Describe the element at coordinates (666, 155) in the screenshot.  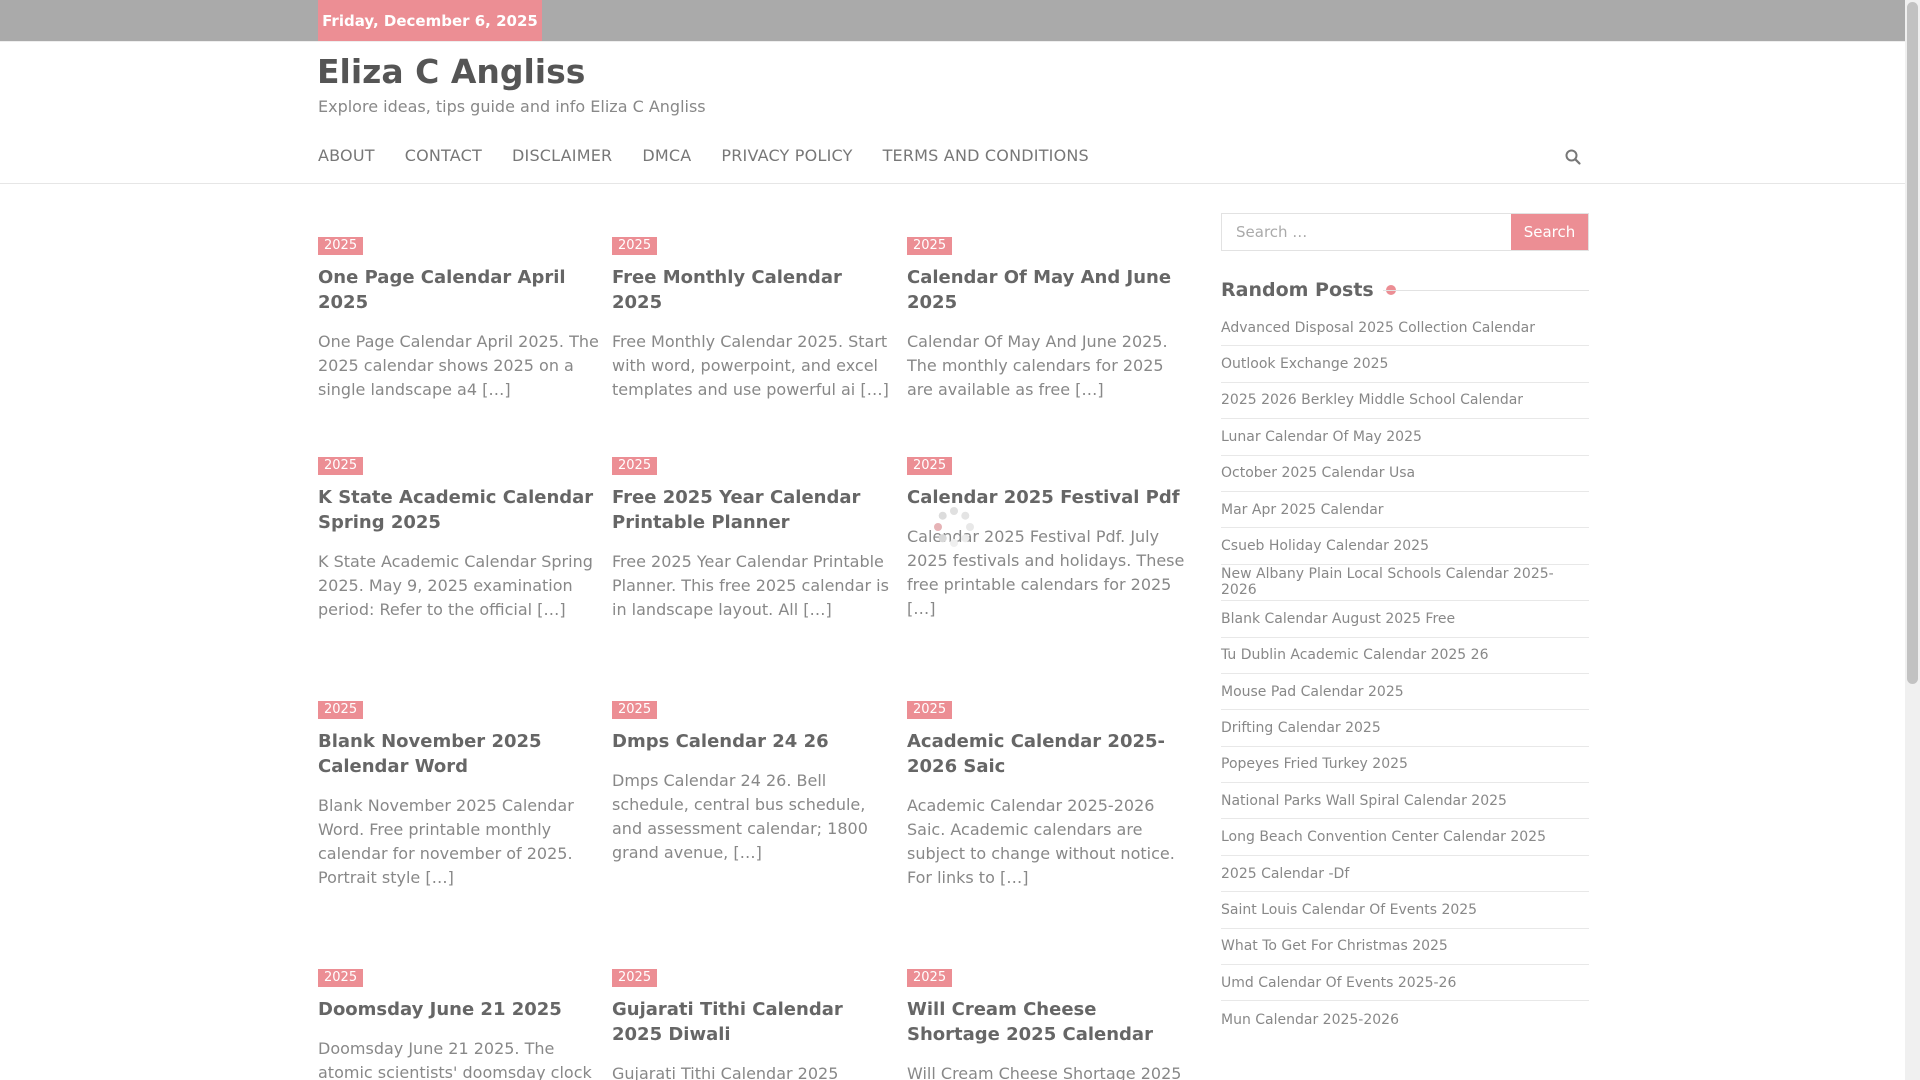
I see `nav-item-dmca: DMCA` at that location.